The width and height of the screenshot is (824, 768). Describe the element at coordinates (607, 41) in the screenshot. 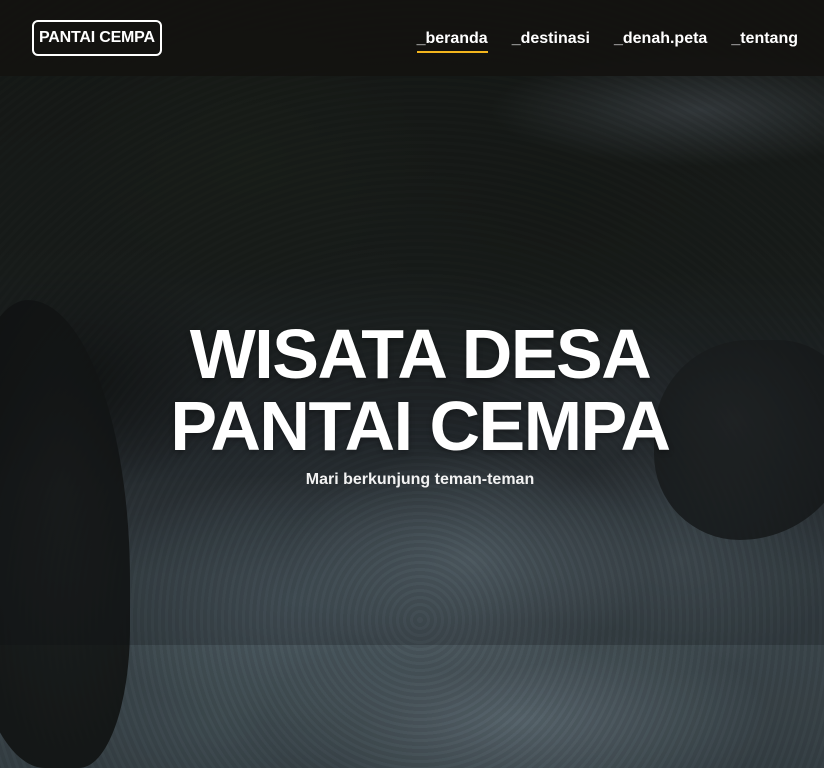

I see `main-nav: _beranda _destinasi _denah.peta _tentang` at that location.